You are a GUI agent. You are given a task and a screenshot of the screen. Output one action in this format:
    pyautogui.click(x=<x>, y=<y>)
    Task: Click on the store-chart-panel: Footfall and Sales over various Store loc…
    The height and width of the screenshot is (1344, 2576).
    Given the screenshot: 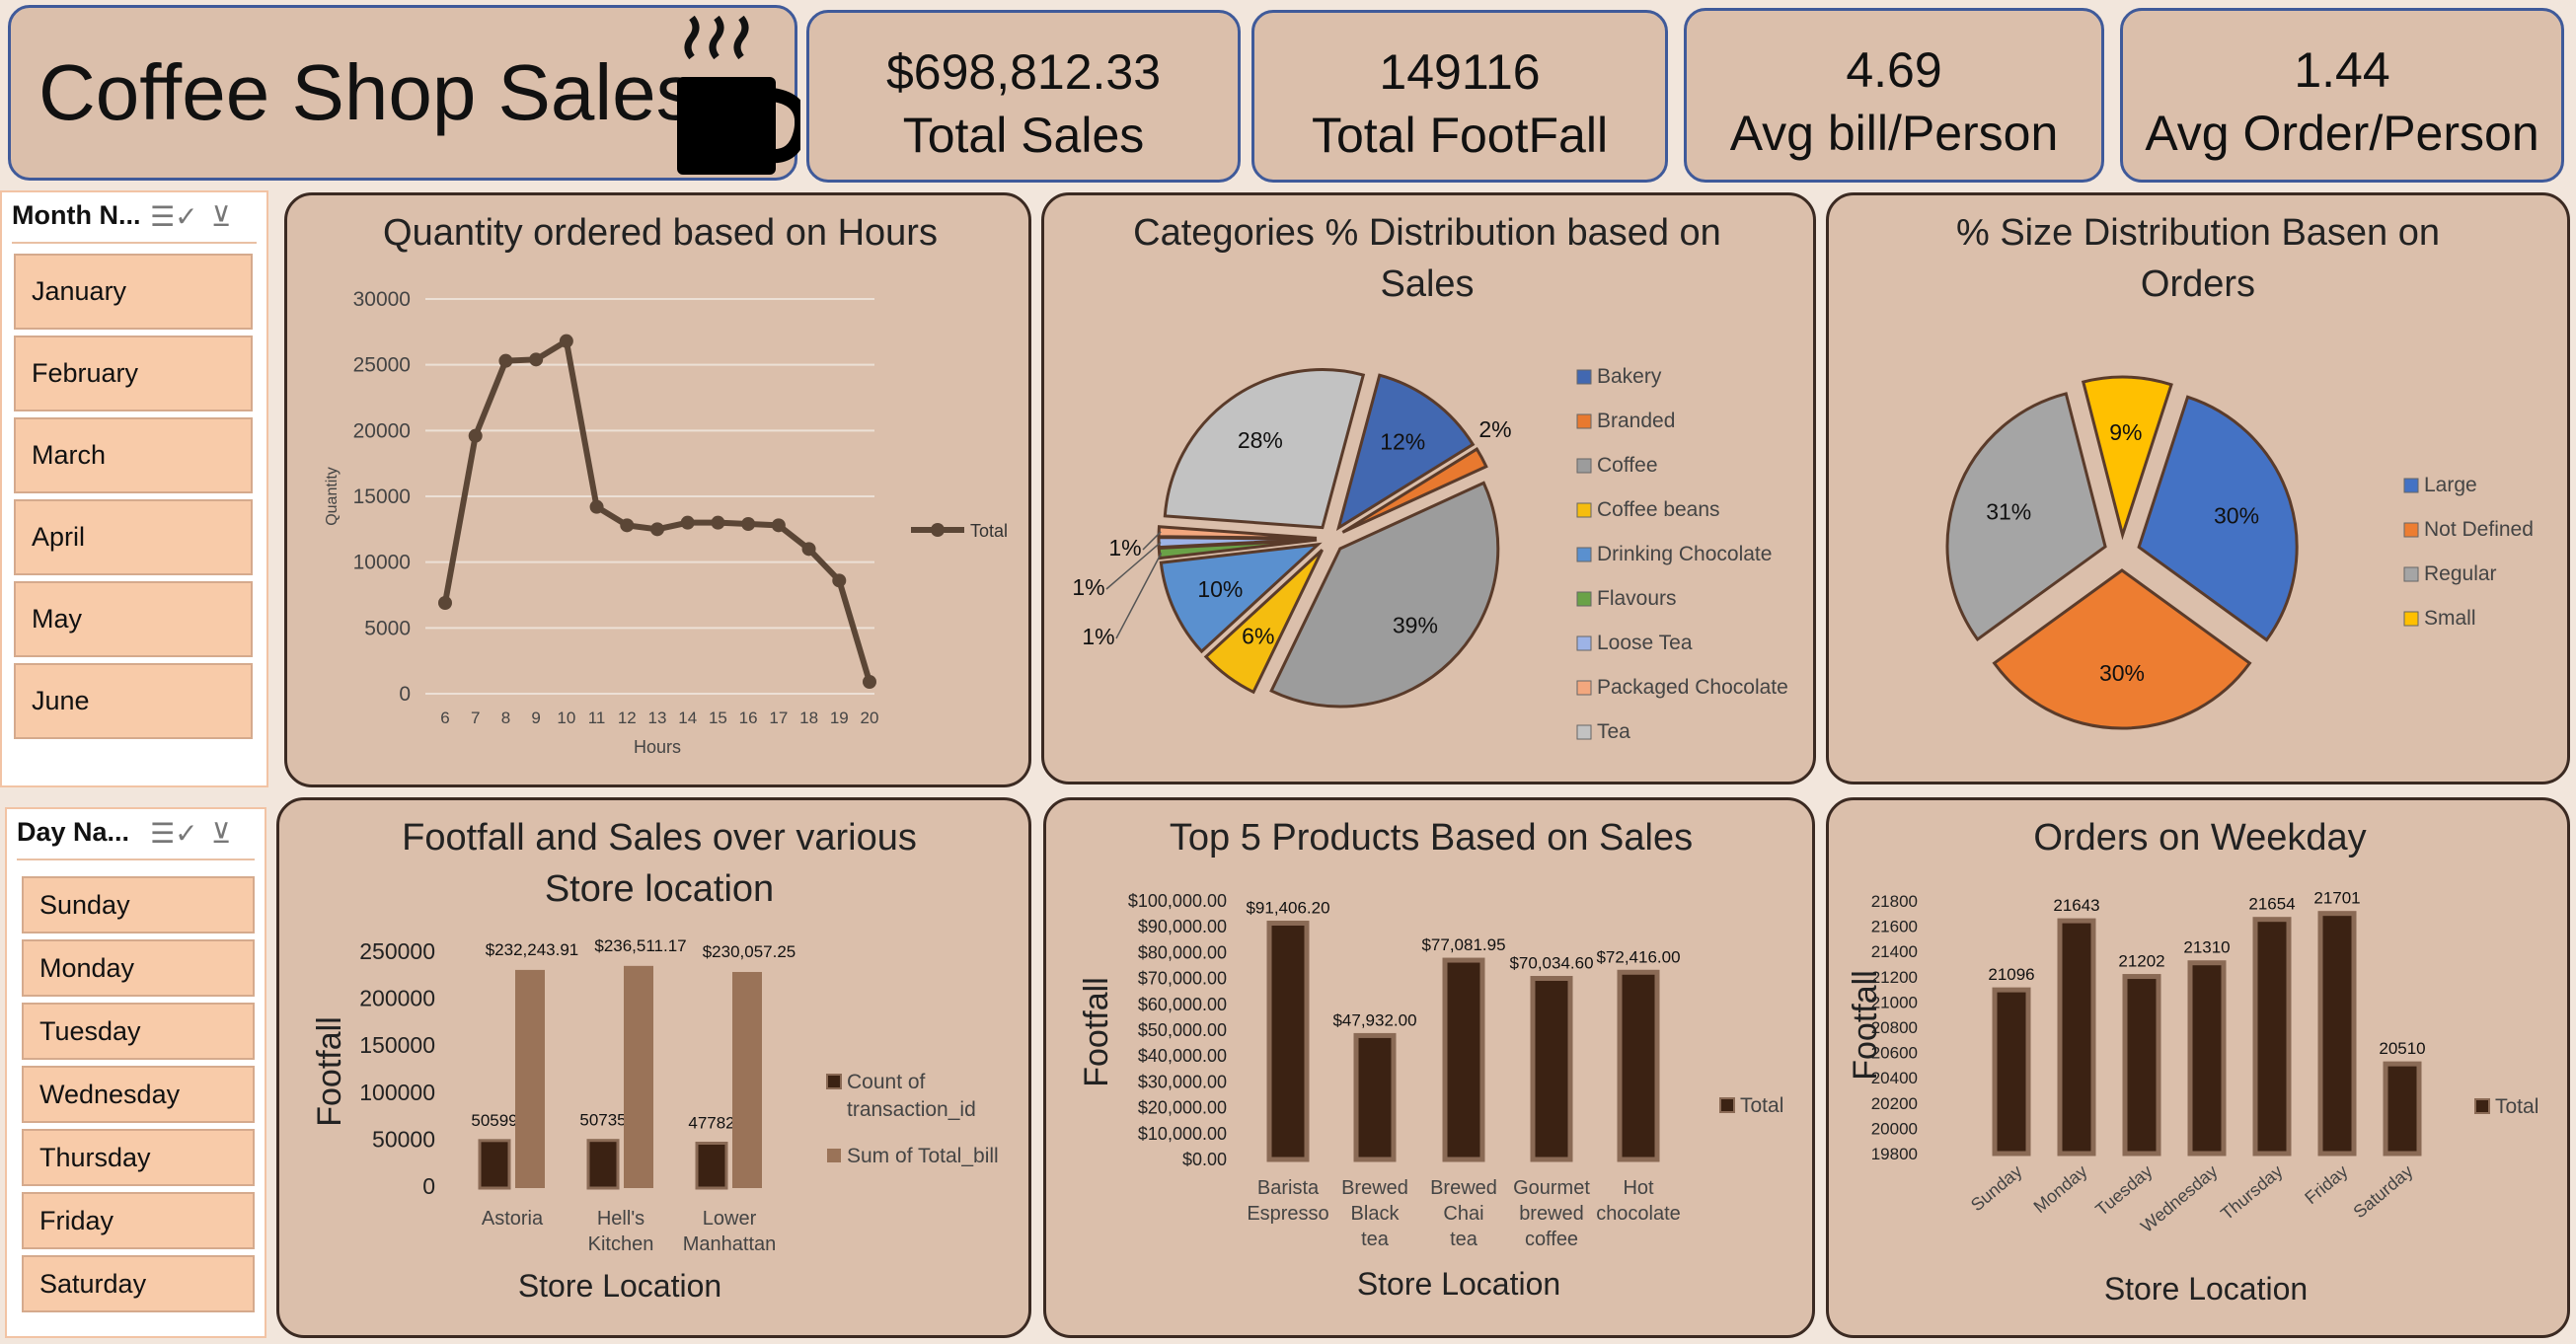 What is the action you would take?
    pyautogui.click(x=653, y=1067)
    